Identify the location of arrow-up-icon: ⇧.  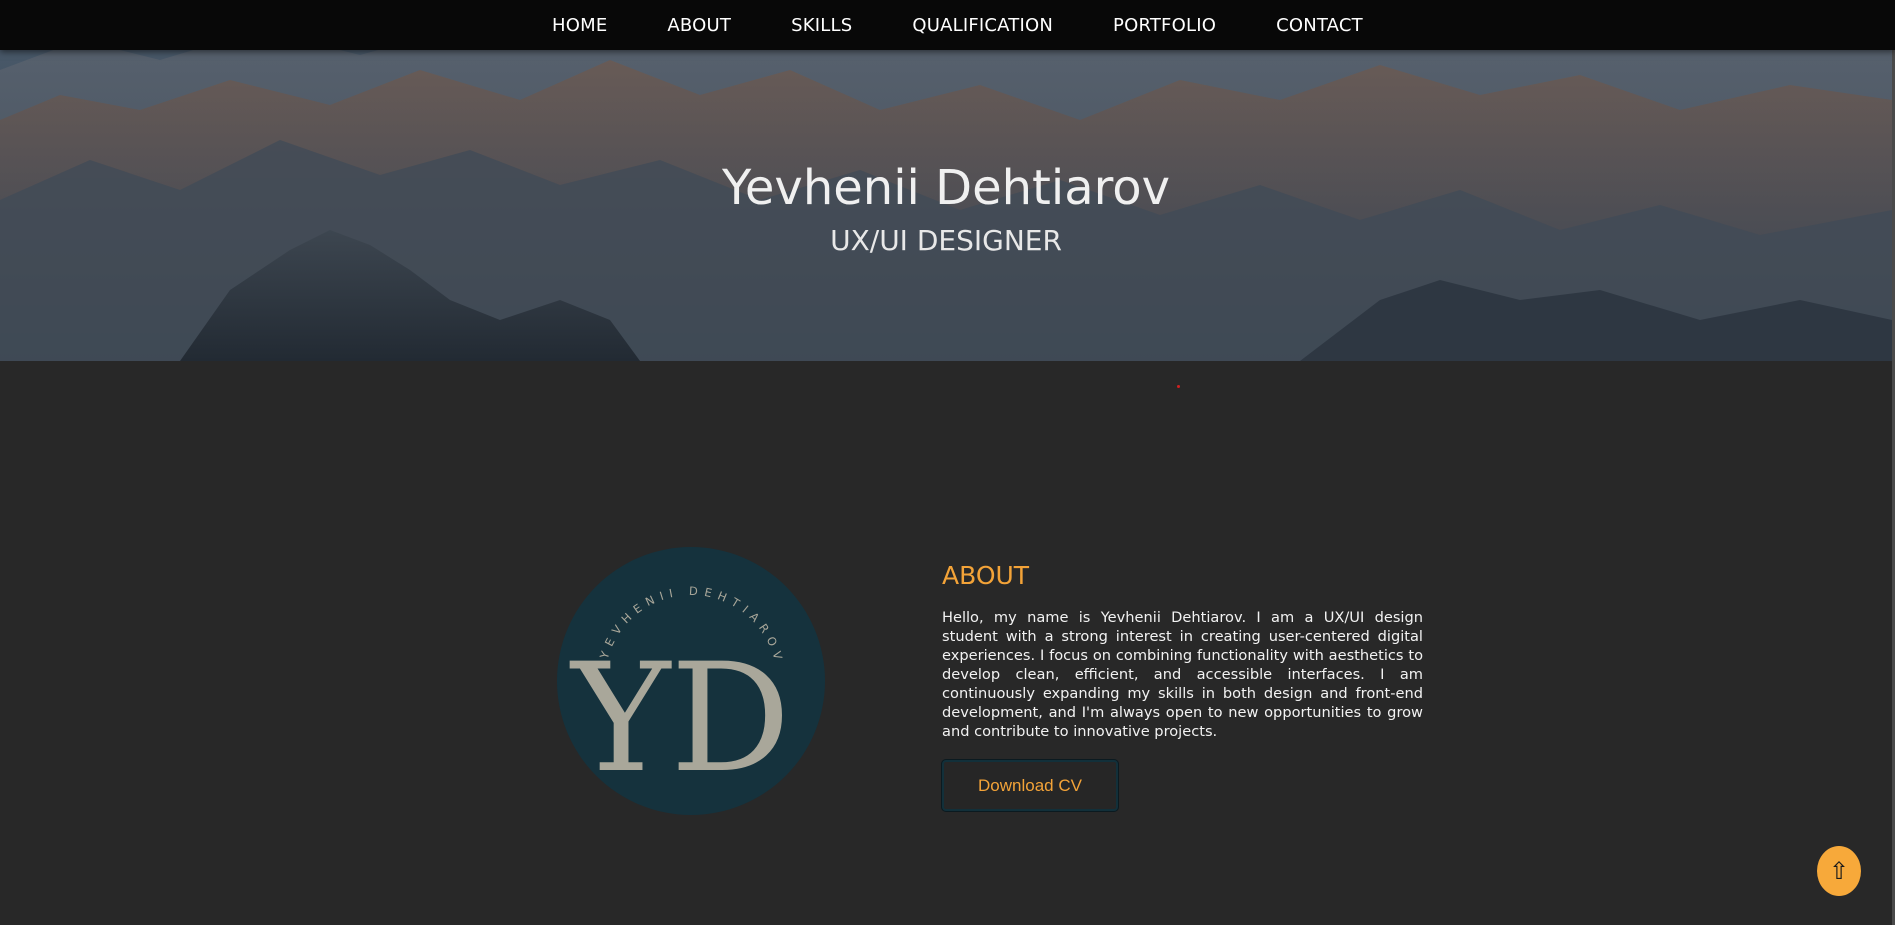
(1839, 871).